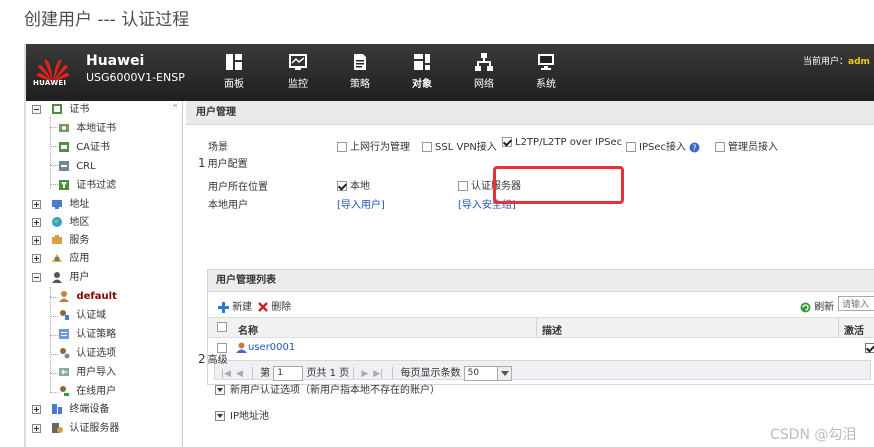 This screenshot has width=874, height=447. I want to click on sidebar-item-label: 证书, so click(79, 109).